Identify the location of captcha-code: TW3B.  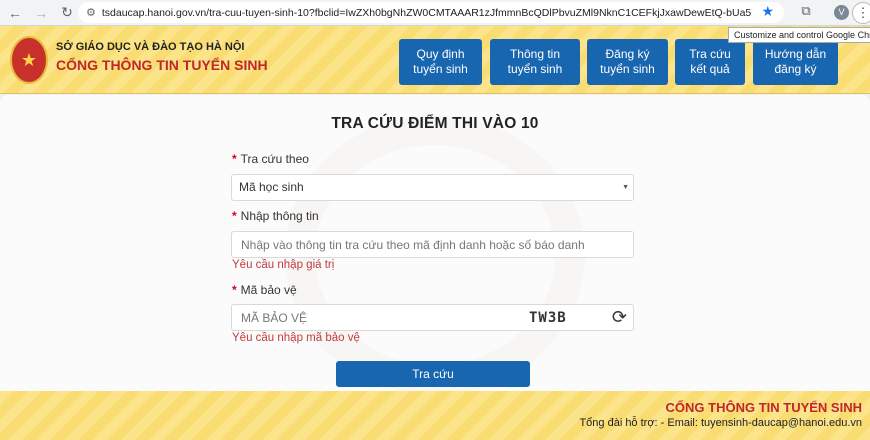
(548, 317).